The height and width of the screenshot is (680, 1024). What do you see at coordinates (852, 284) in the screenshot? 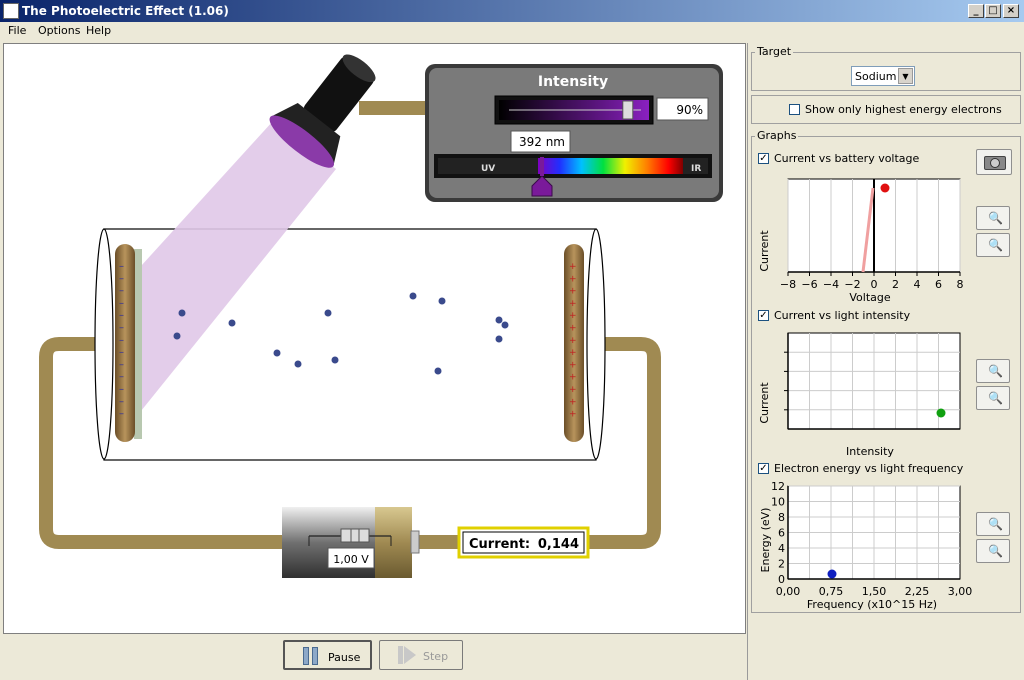
I see `graph1-x-tick: −2` at bounding box center [852, 284].